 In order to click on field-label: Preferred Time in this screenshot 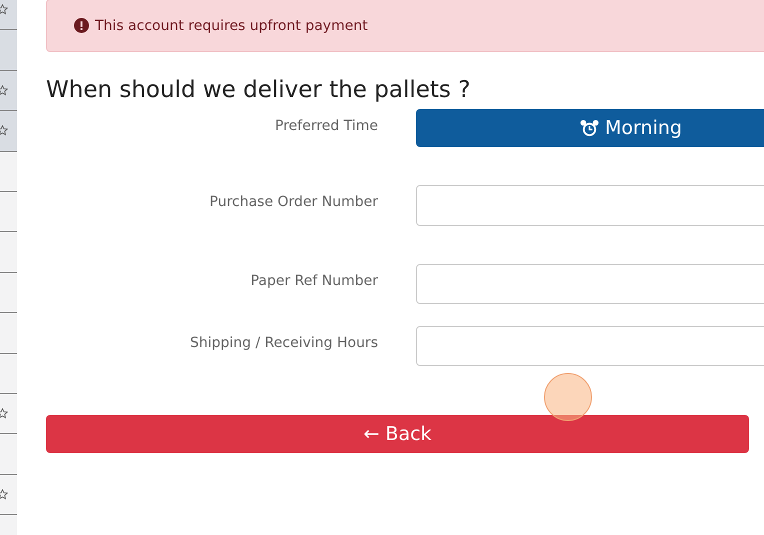, I will do `click(326, 126)`.